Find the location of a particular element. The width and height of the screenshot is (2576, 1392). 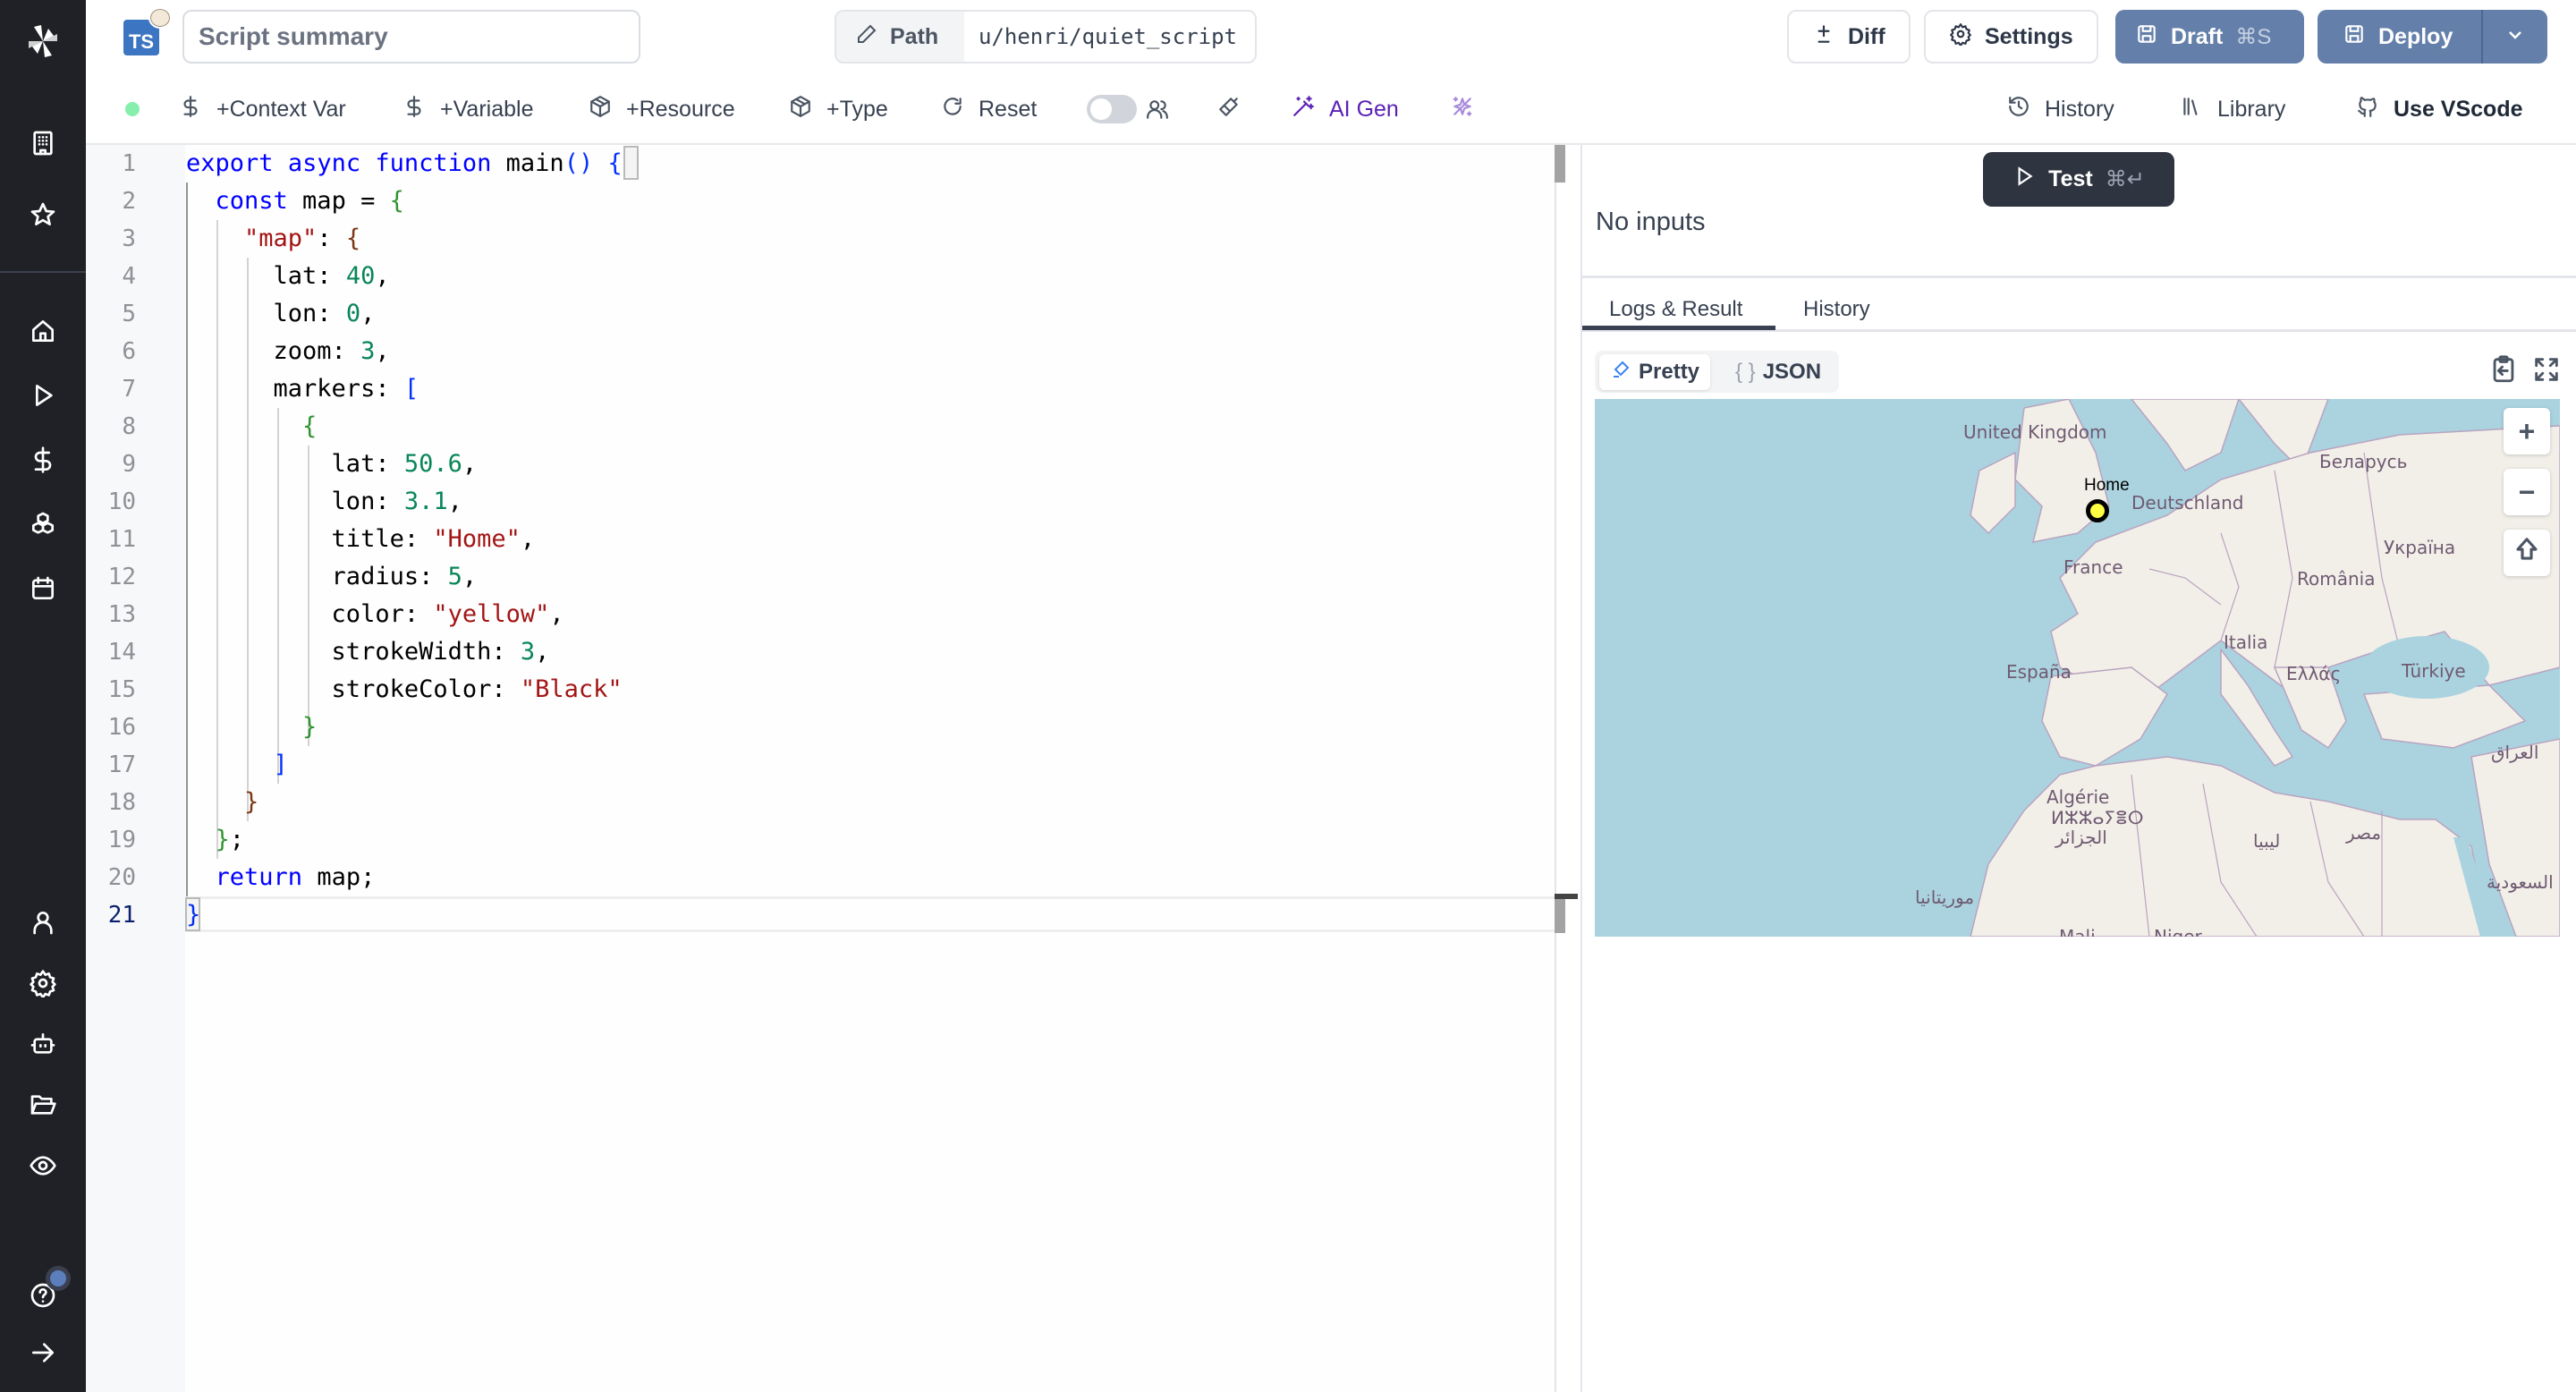

line-number: 17 is located at coordinates (121, 764).